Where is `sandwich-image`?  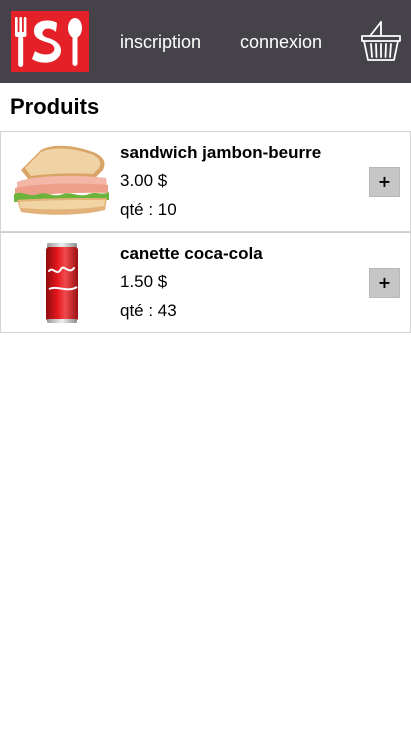
sandwich-image is located at coordinates (61, 180).